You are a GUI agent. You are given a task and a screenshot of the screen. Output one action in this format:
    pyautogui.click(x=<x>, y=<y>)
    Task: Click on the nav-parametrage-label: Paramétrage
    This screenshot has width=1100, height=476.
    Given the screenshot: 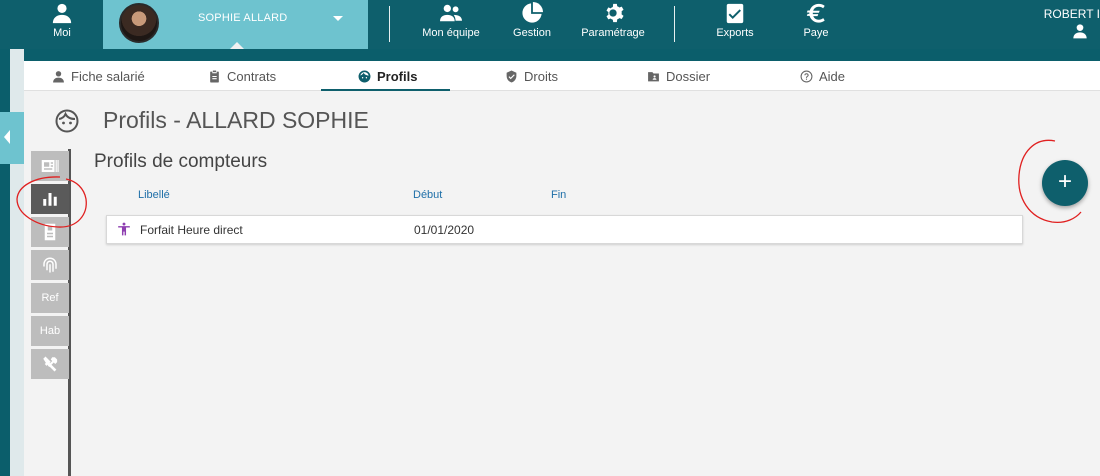 What is the action you would take?
    pyautogui.click(x=613, y=33)
    